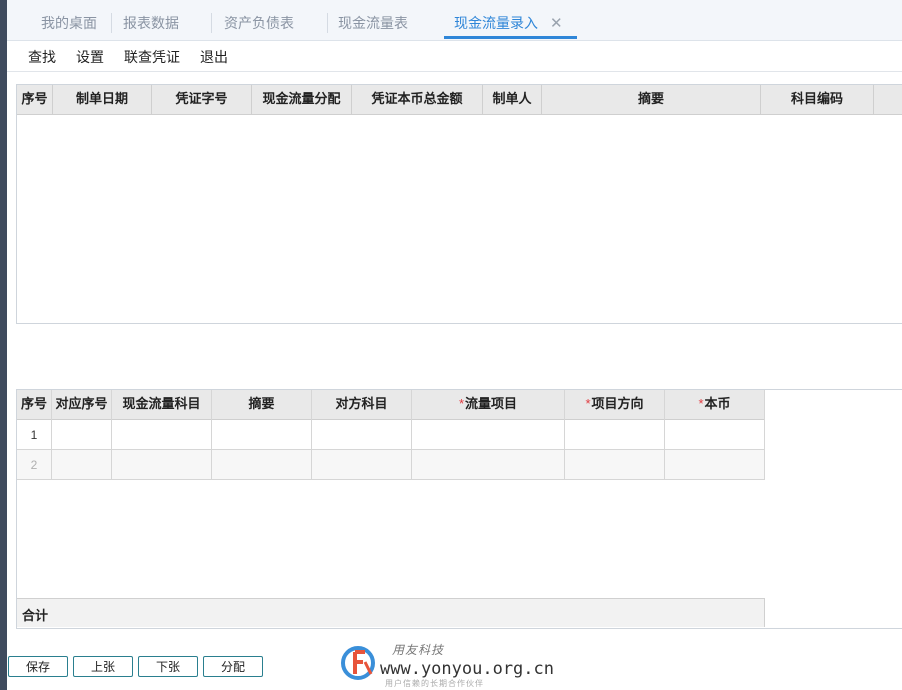 The image size is (902, 690). I want to click on column-header: 对应序号, so click(82, 405).